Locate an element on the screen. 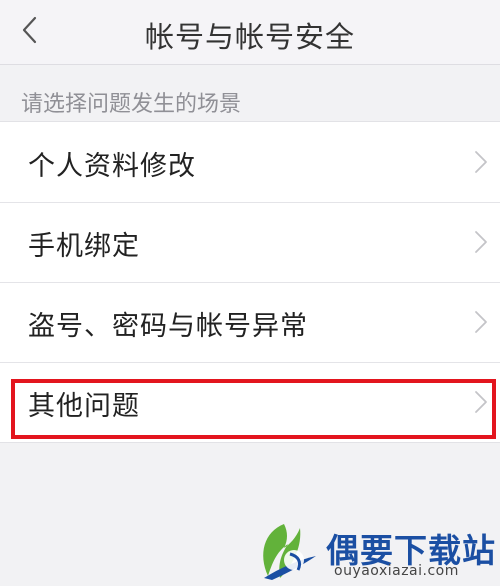 This screenshot has height=586, width=500. list-item-account-theft: 盗号、密码与帐号异常 is located at coordinates (250, 322).